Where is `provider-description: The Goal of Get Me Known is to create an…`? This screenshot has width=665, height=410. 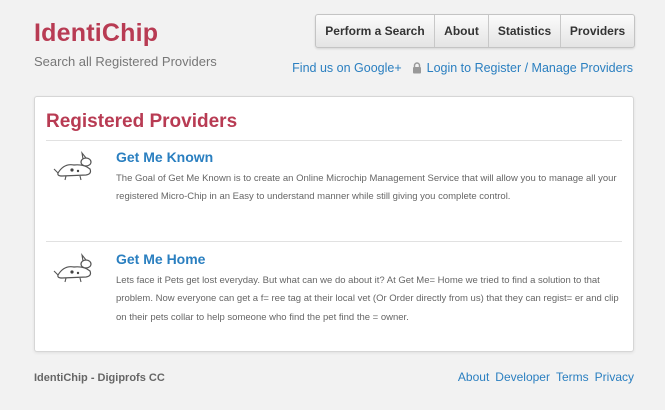 provider-description: The Goal of Get Me Known is to create an… is located at coordinates (366, 188).